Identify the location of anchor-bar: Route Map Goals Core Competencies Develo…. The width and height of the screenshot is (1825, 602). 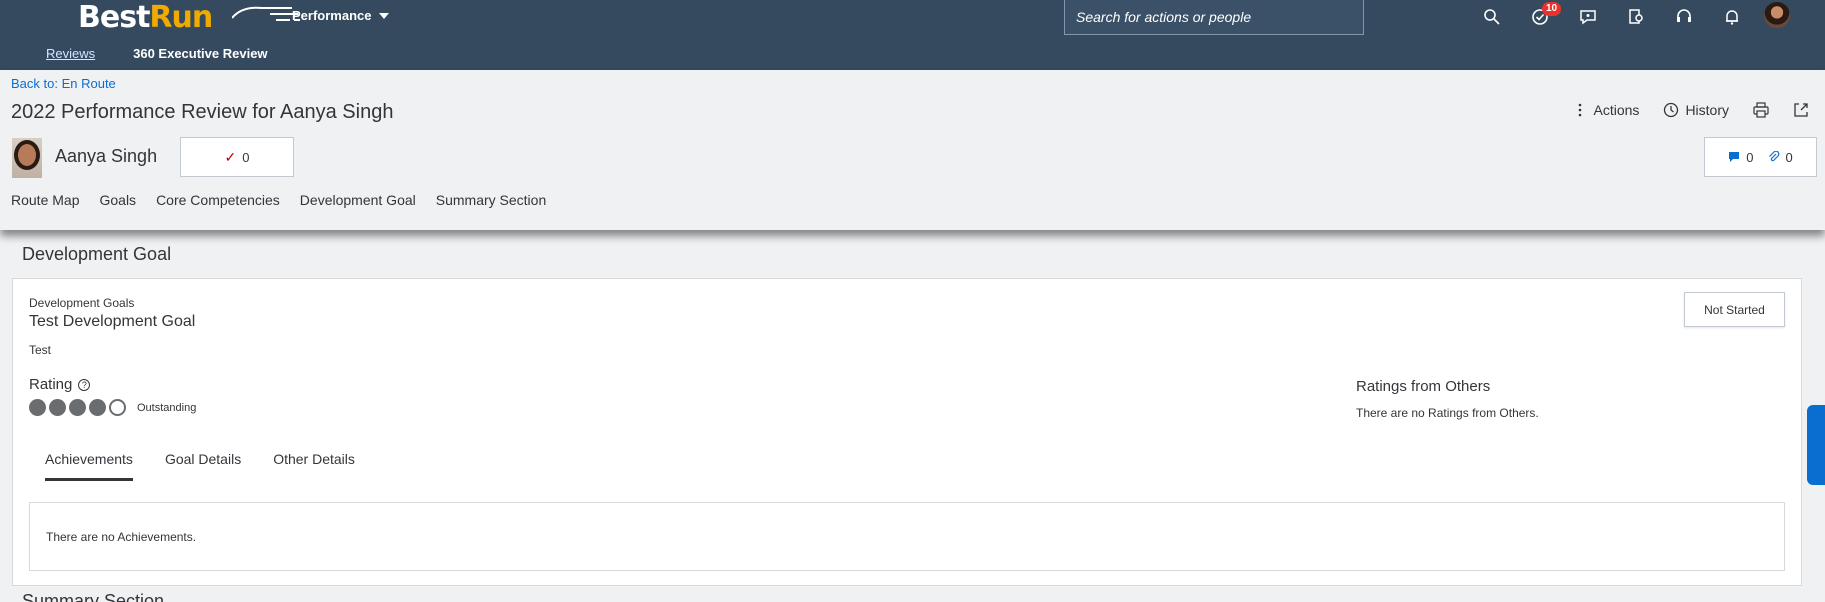
(278, 200).